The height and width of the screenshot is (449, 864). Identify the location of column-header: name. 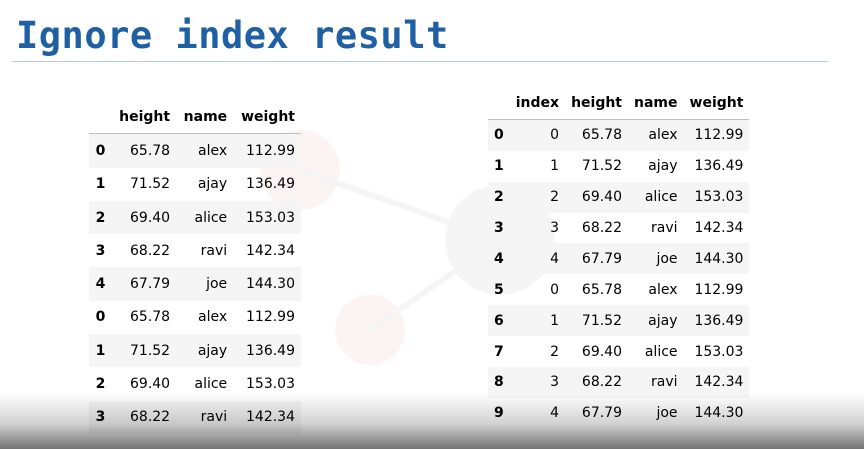
(205, 117).